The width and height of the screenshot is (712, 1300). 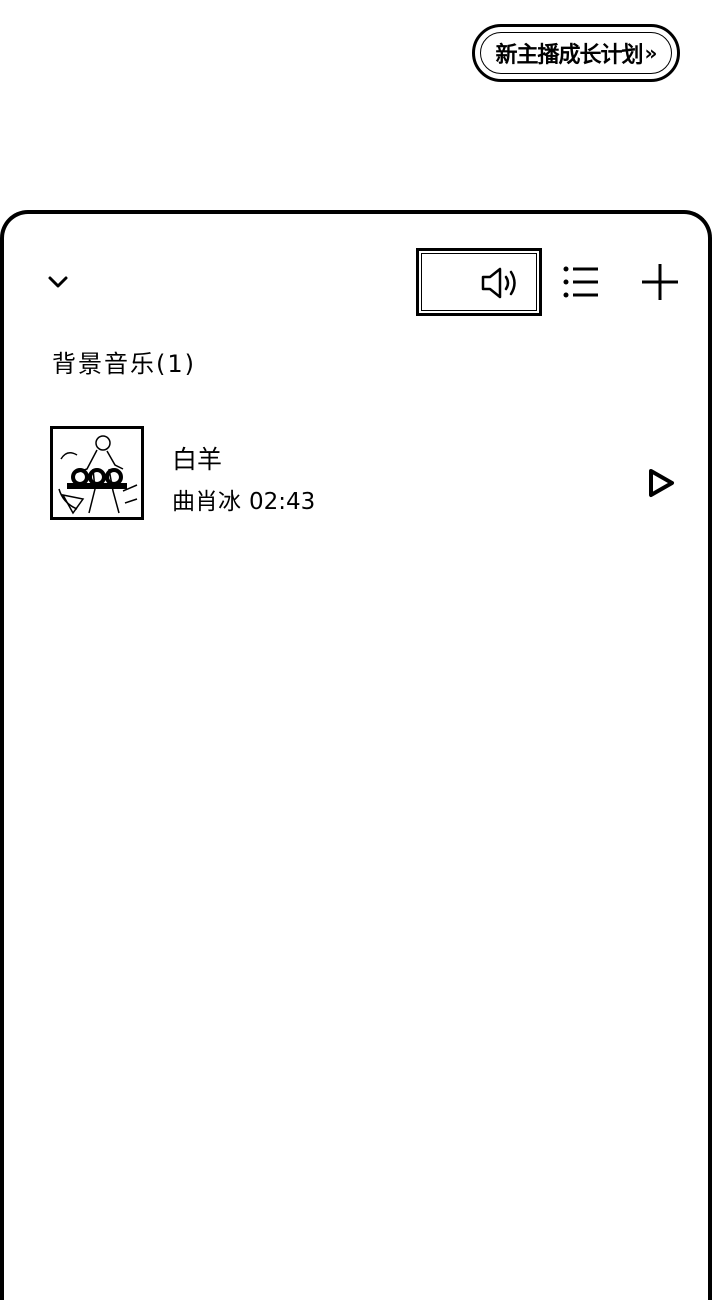 What do you see at coordinates (569, 55) in the screenshot?
I see `growth-plan-label: 新主播成长计划` at bounding box center [569, 55].